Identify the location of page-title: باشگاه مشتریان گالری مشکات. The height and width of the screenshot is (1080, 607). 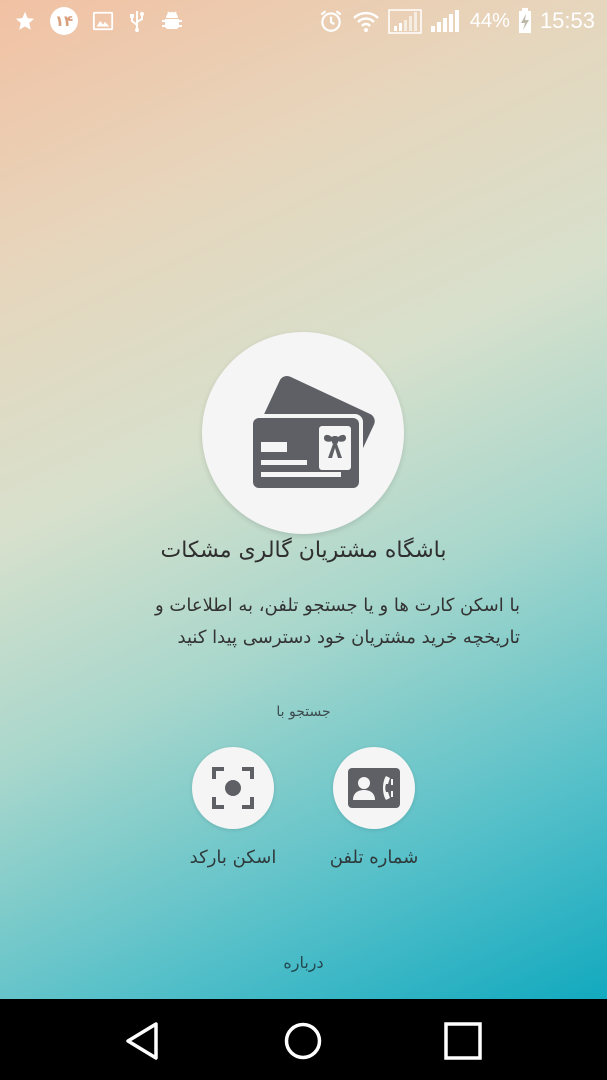
(303, 550).